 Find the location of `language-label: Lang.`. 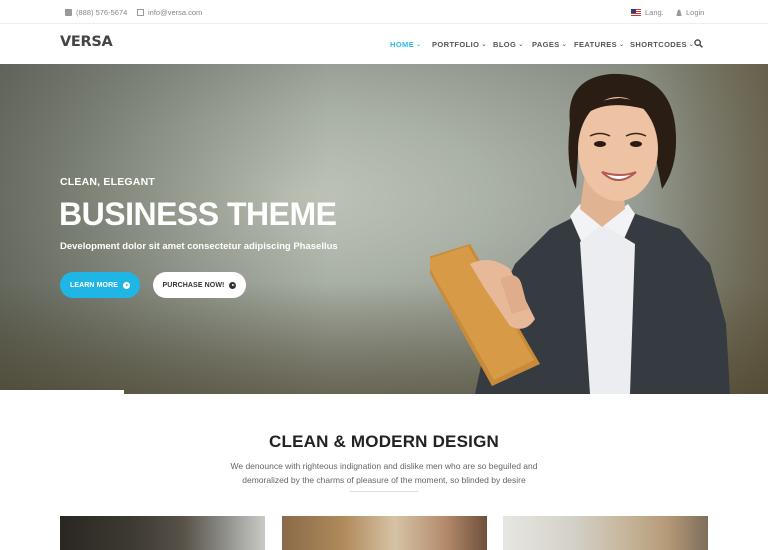

language-label: Lang. is located at coordinates (654, 12).